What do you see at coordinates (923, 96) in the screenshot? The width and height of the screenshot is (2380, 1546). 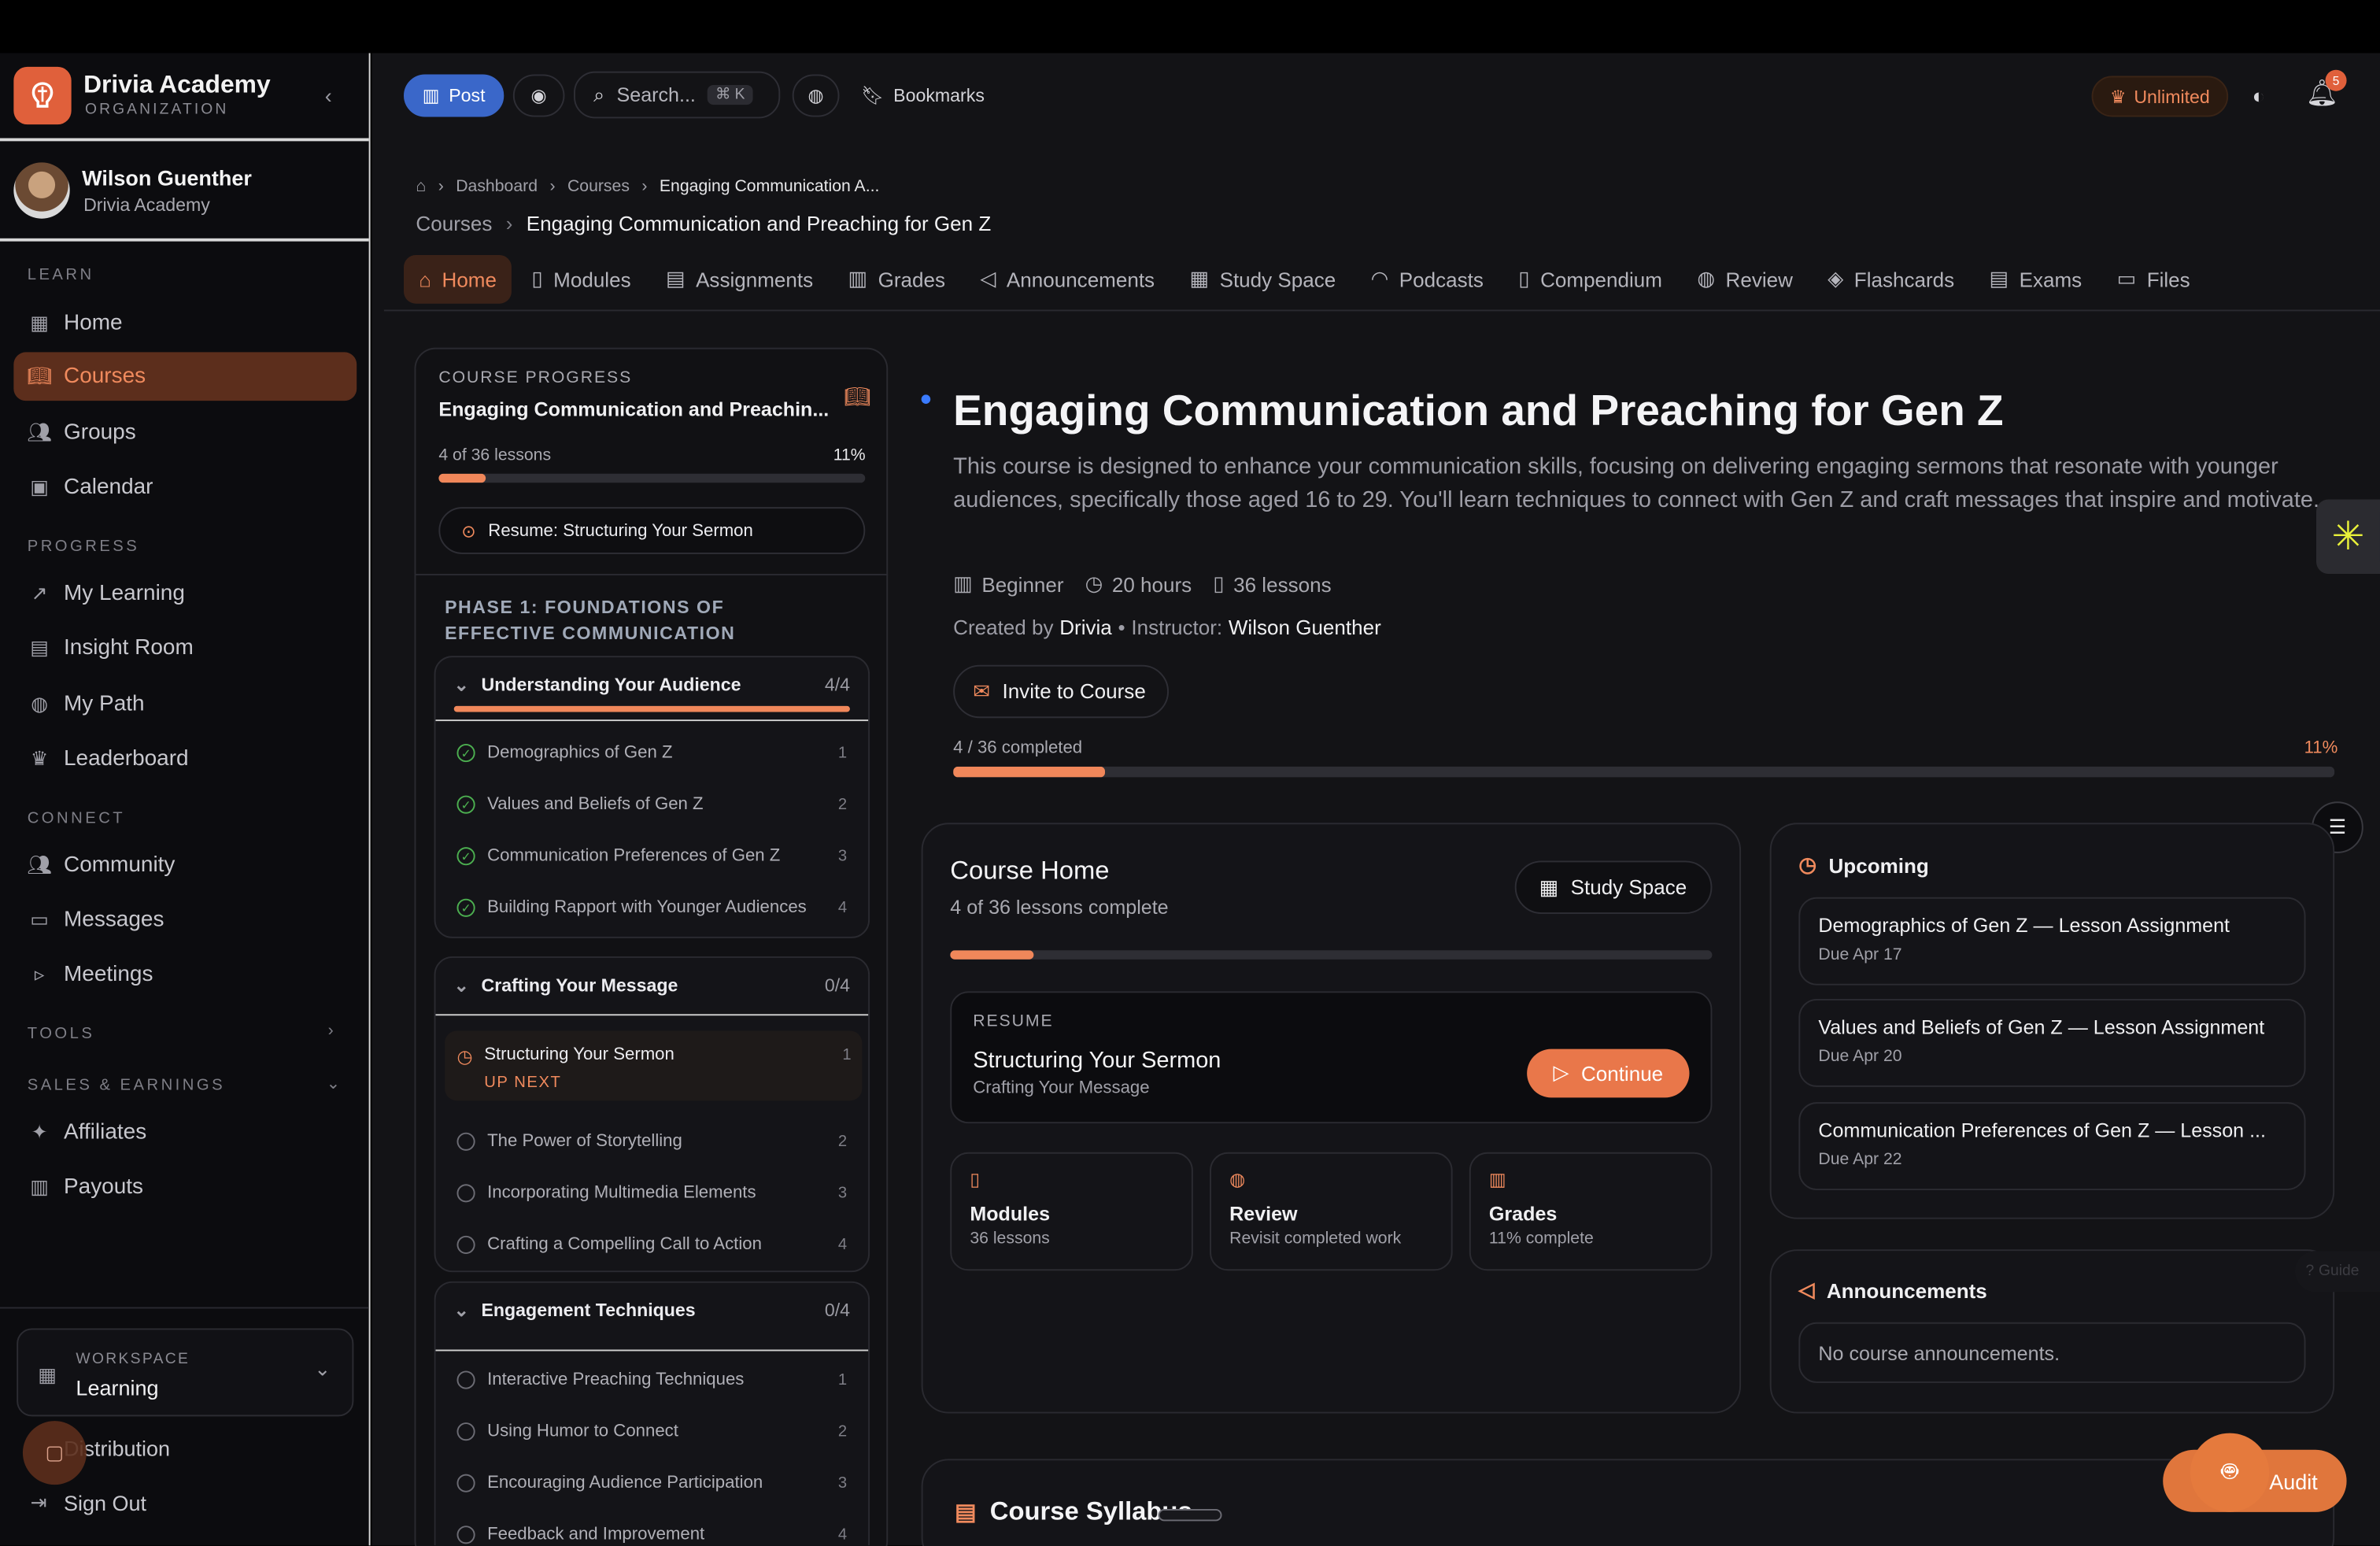 I see `bookmarks-button: 🔖︎ Bookmarks` at bounding box center [923, 96].